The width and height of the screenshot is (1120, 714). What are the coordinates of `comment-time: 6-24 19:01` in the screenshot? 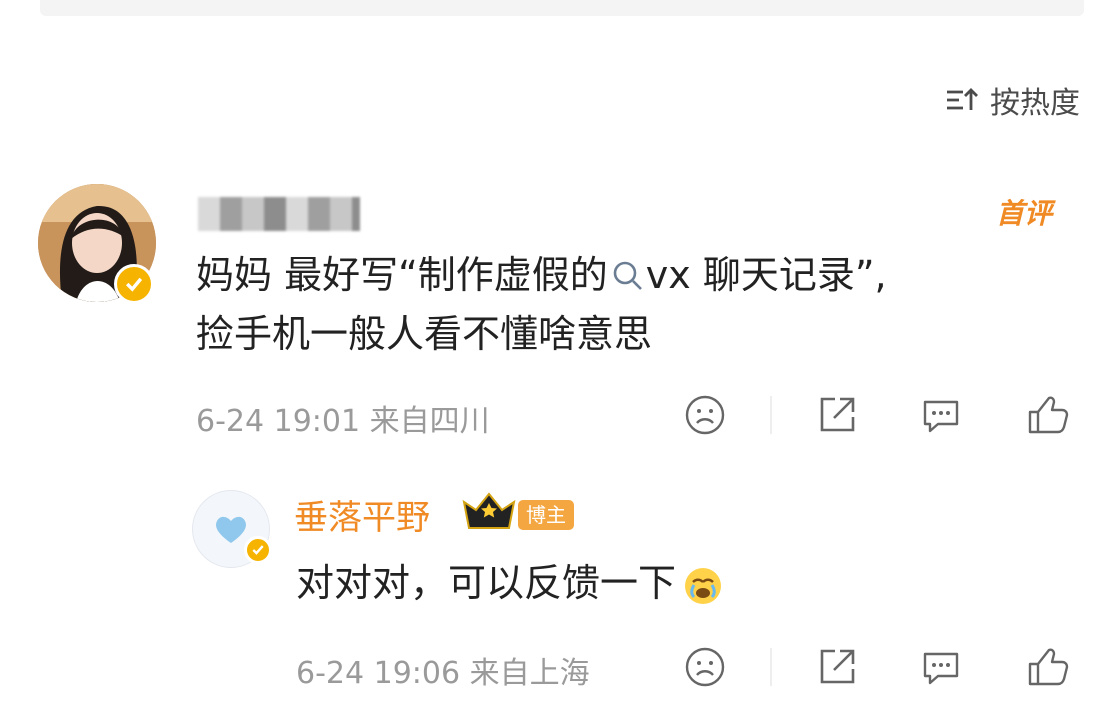 It's located at (278, 421).